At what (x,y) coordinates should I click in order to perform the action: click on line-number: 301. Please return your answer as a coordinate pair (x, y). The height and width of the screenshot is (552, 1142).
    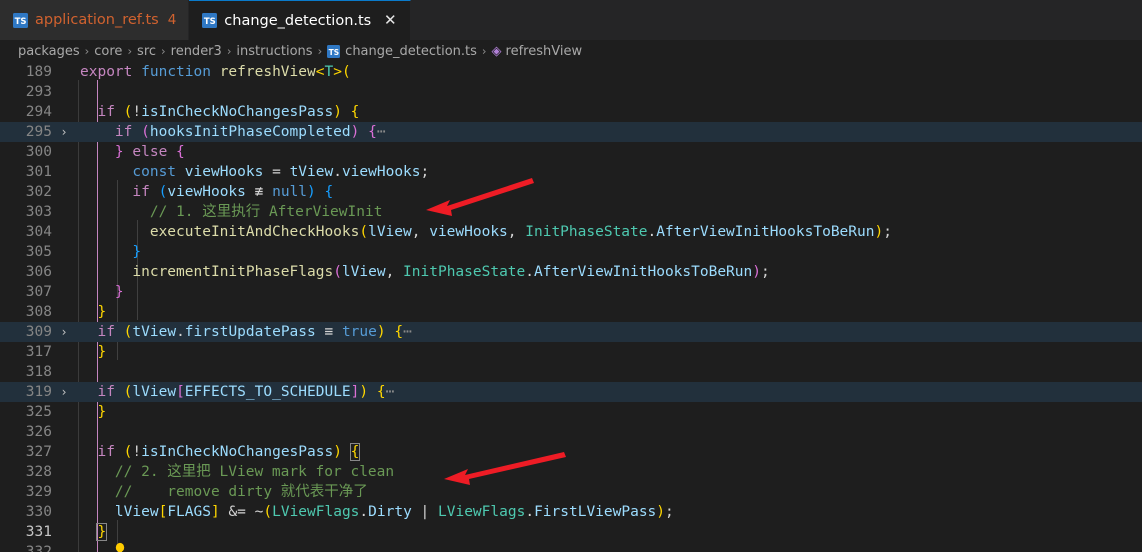
    Looking at the image, I should click on (38, 172).